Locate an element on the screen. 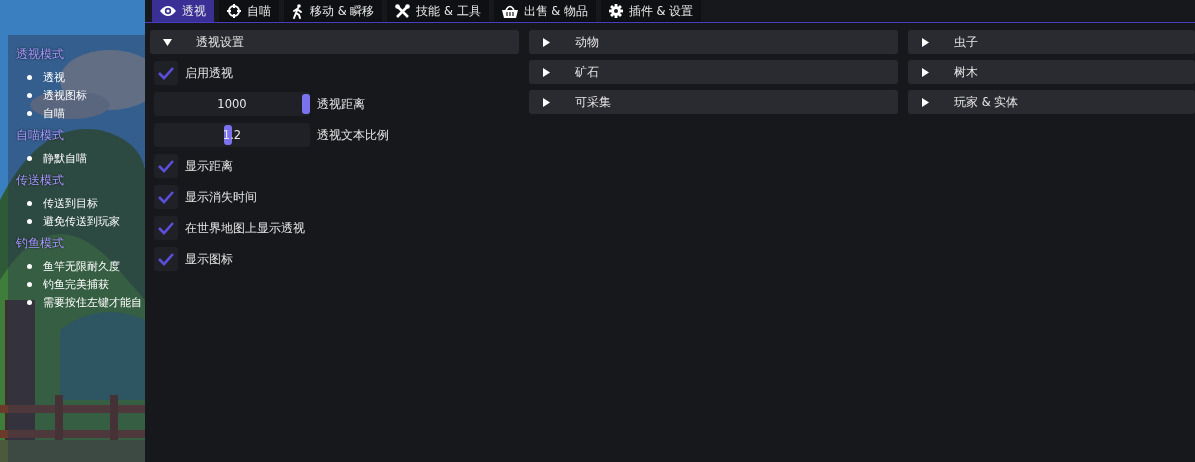  tab: 插件 & 设置 is located at coordinates (651, 11).